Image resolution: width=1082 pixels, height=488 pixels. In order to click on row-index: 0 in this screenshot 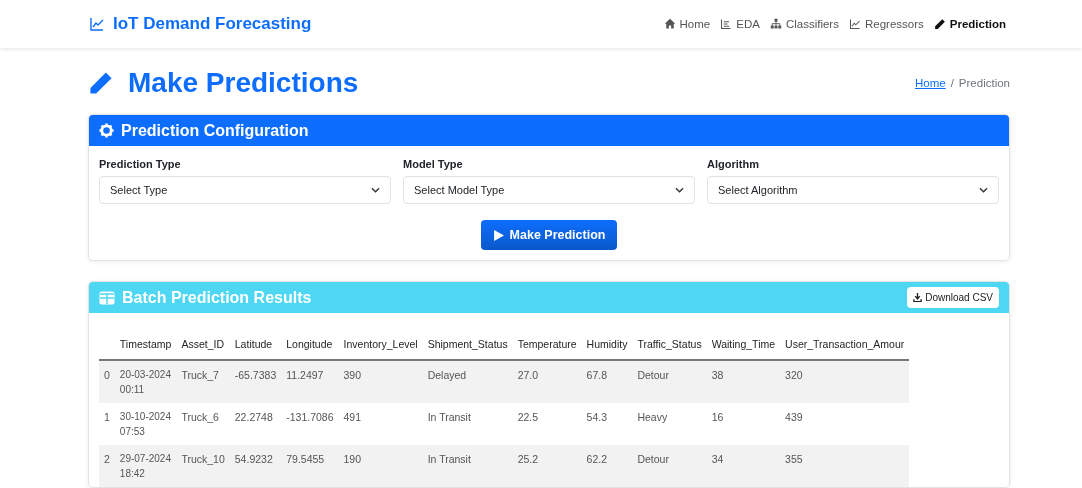, I will do `click(107, 375)`.